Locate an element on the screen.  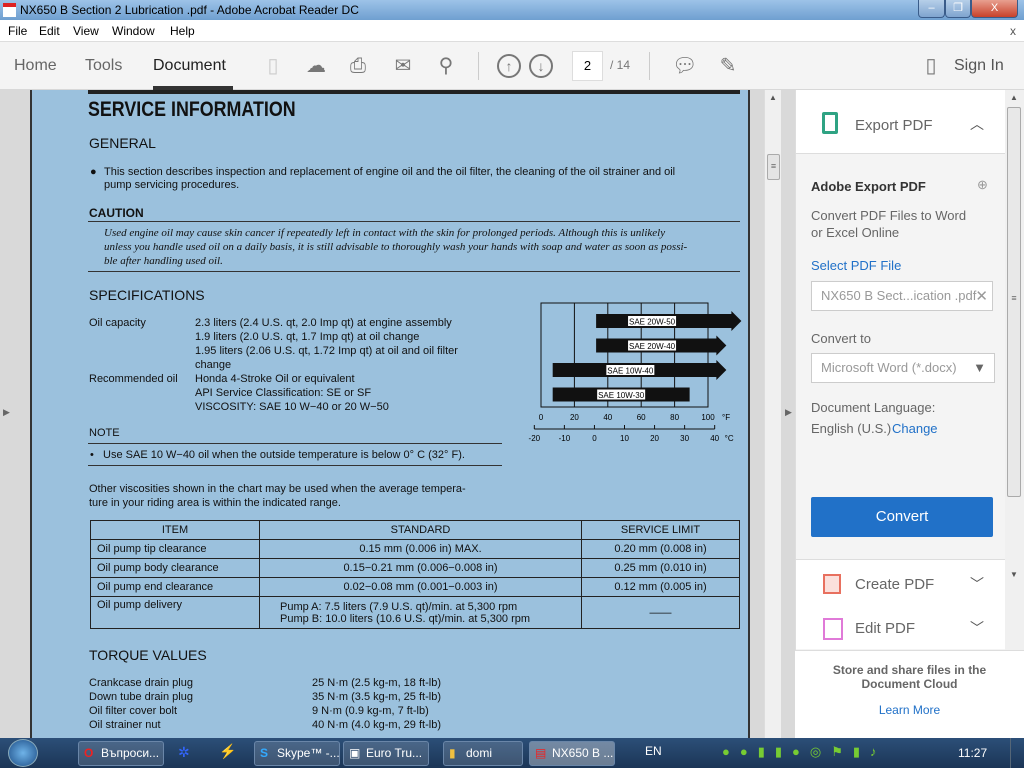
language-indicator: EN is located at coordinates (653, 751).